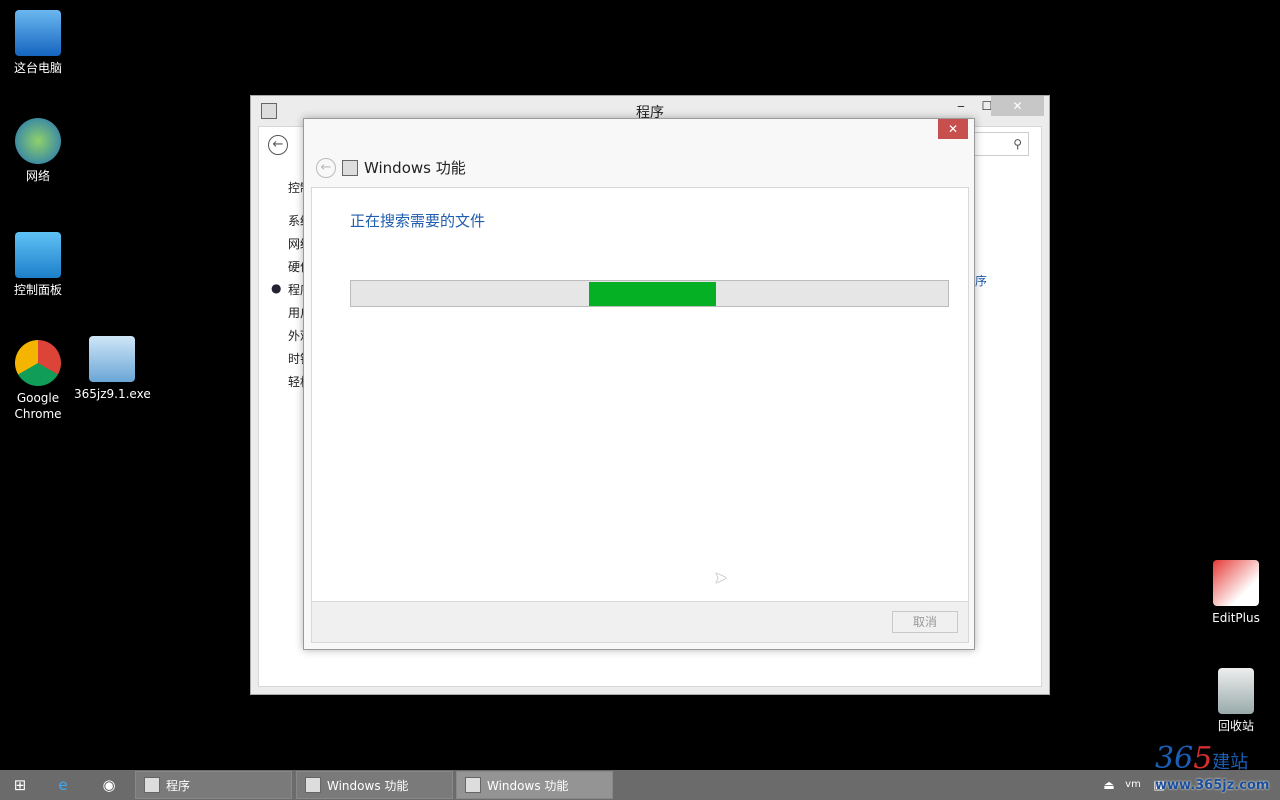 The width and height of the screenshot is (1280, 800). Describe the element at coordinates (1109, 785) in the screenshot. I see `usb-tray-icon: ⏏` at that location.